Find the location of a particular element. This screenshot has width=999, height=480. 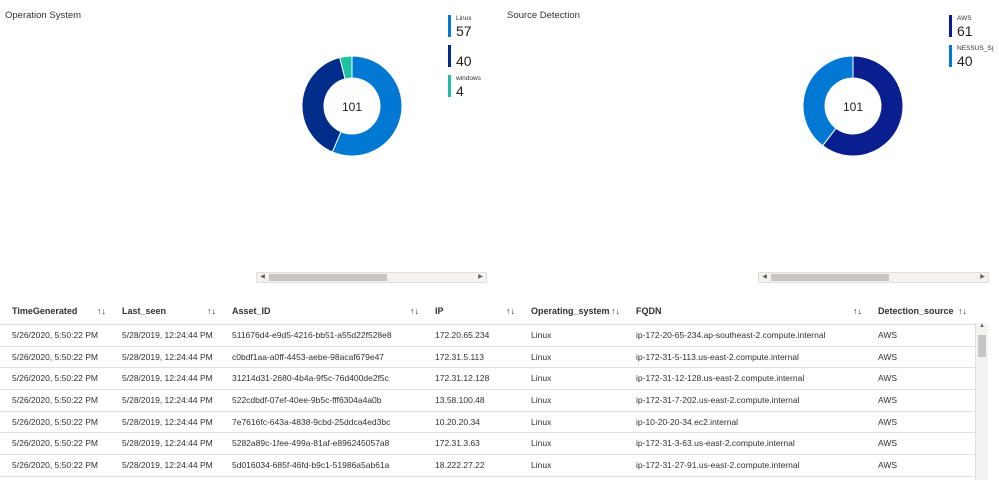

os-donut-total: 101 is located at coordinates (352, 107).